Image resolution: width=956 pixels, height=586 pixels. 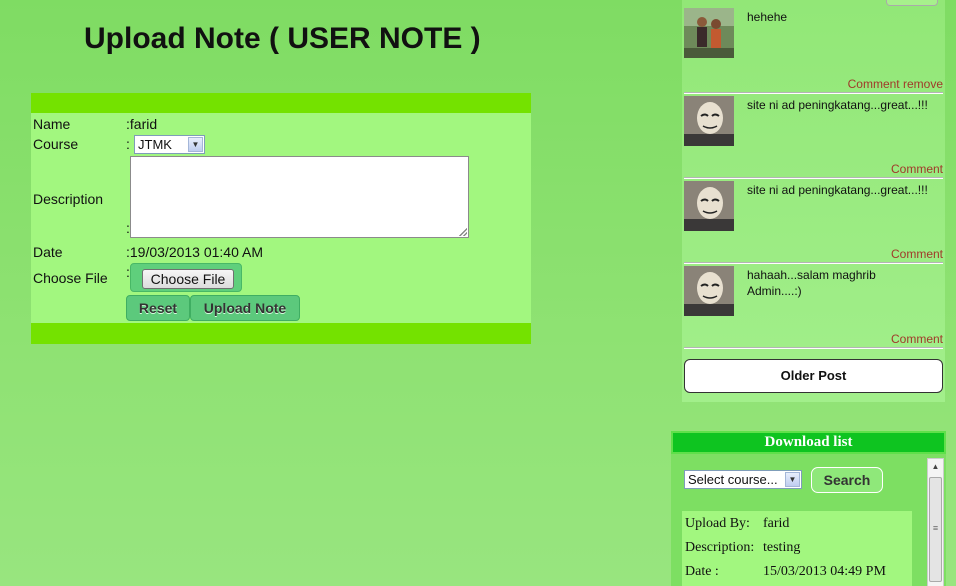 I want to click on upload-by-value: farid, so click(x=776, y=523).